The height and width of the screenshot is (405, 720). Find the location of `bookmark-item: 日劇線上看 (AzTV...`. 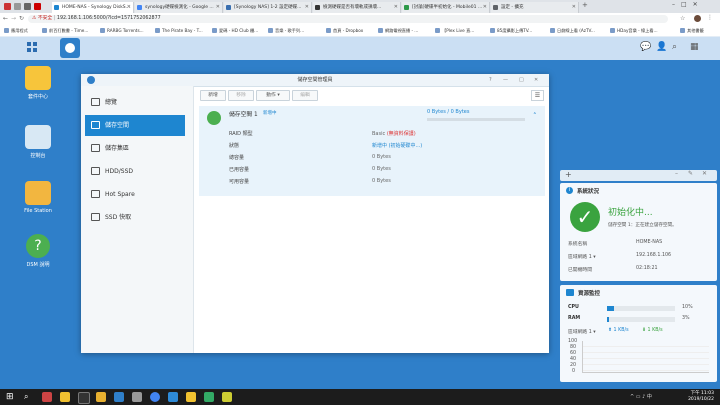

bookmark-item: 日劇線上看 (AzTV... is located at coordinates (572, 30).